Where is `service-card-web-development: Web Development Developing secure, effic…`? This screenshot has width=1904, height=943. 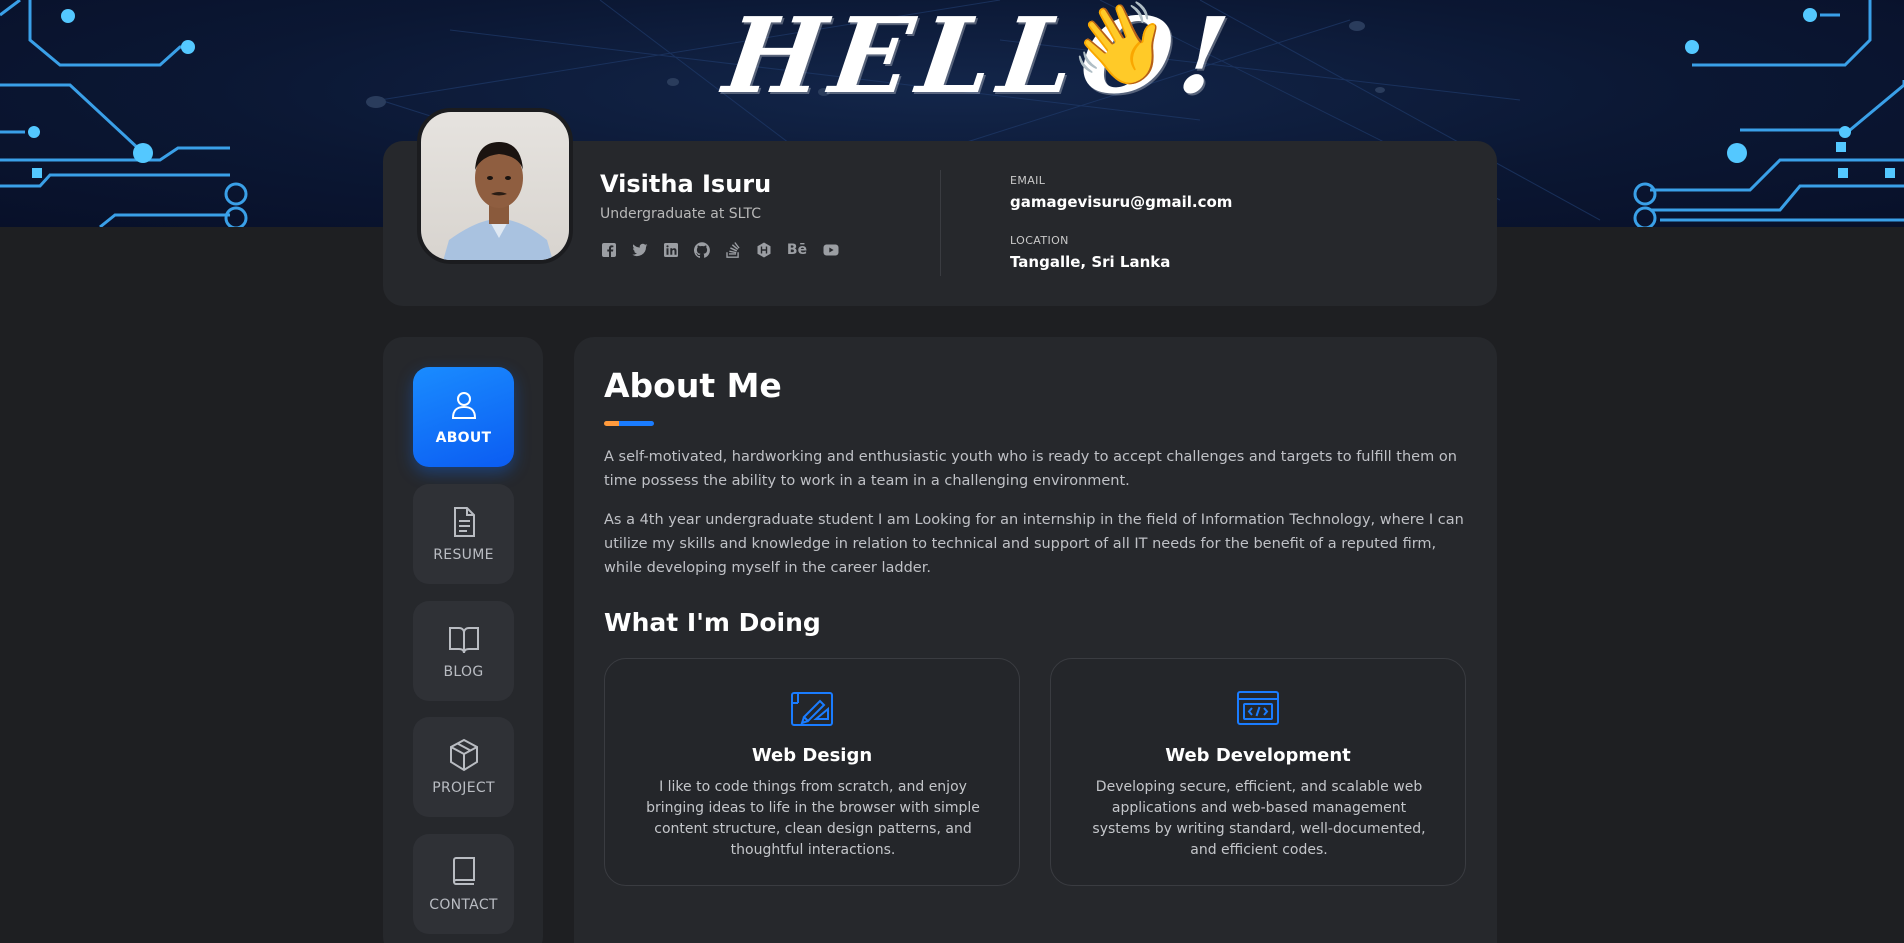
service-card-web-development: Web Development Developing secure, effic… is located at coordinates (1258, 772).